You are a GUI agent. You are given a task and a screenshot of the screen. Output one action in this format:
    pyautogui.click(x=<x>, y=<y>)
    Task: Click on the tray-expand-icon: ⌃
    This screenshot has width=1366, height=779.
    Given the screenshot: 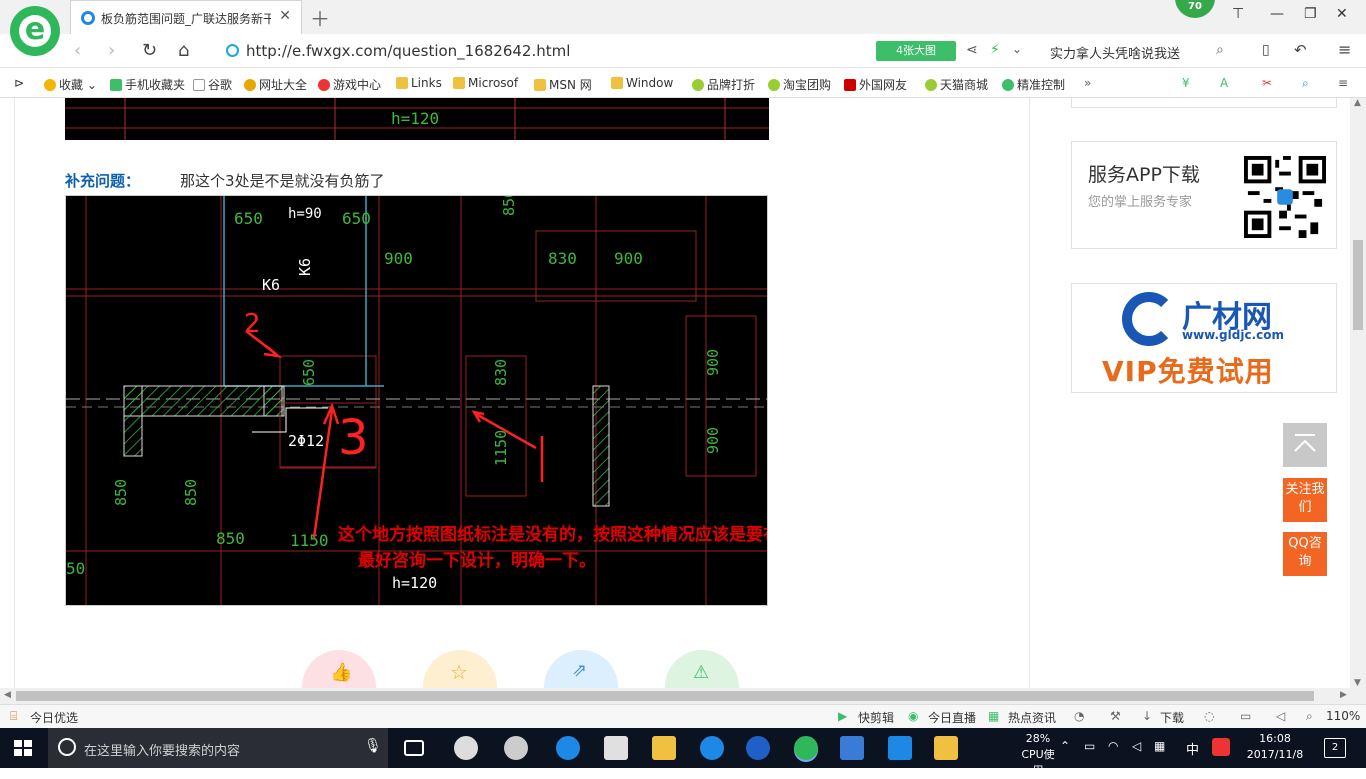 What is the action you would take?
    pyautogui.click(x=1065, y=746)
    